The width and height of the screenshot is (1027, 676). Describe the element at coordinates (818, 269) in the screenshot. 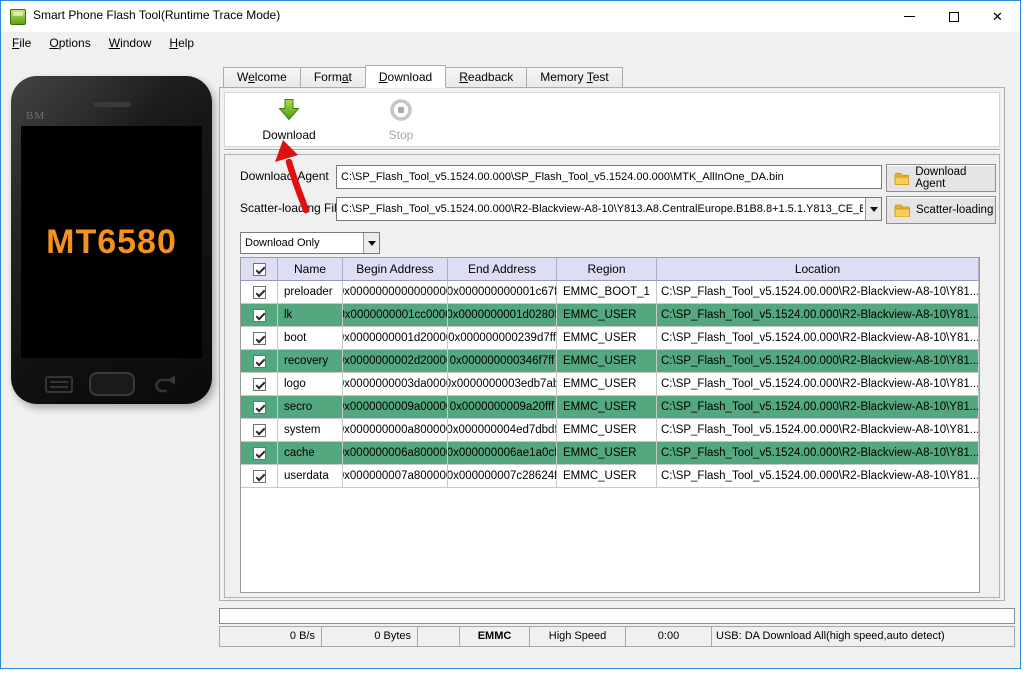

I see `header-location: Location` at that location.